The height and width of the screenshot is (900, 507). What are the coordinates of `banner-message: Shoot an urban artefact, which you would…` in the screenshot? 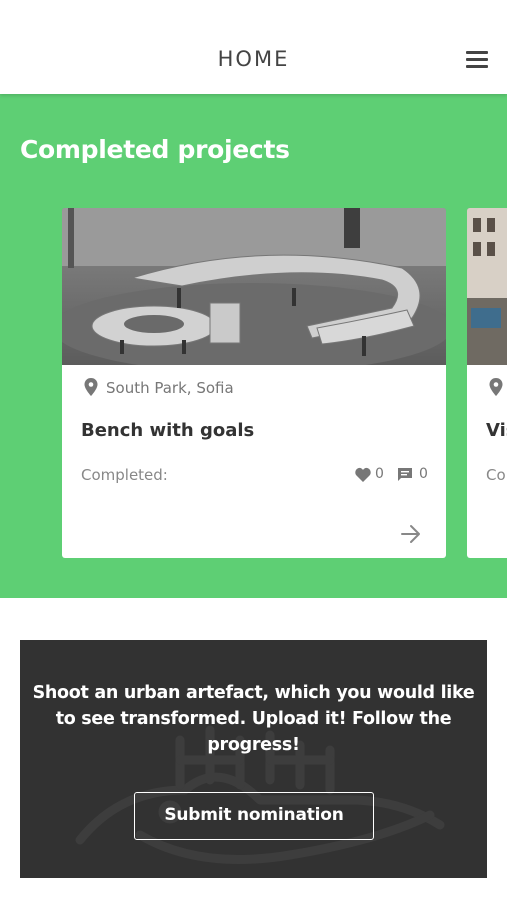 It's located at (253, 719).